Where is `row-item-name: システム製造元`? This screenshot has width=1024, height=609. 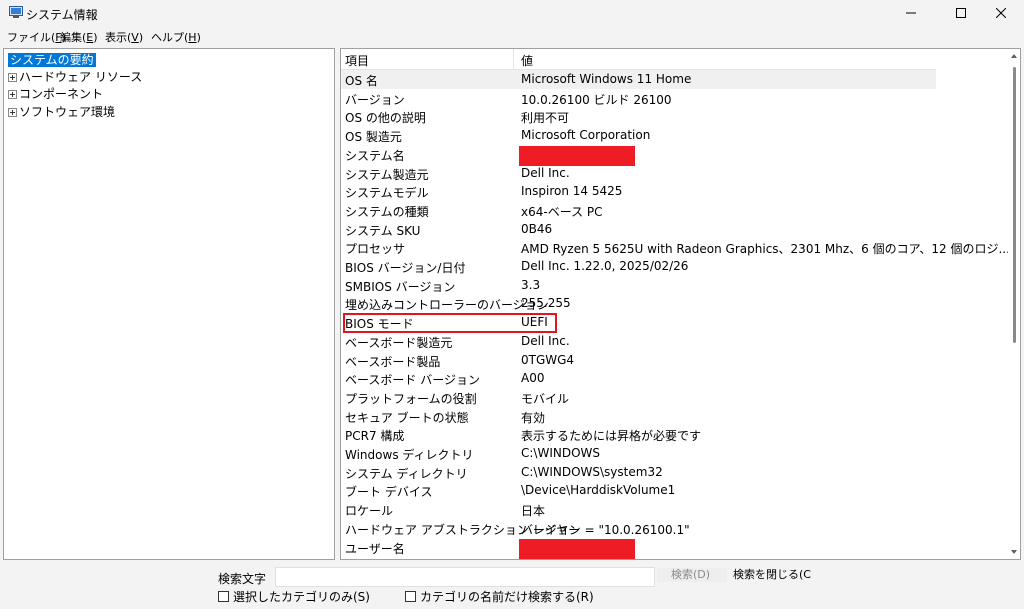 row-item-name: システム製造元 is located at coordinates (387, 174).